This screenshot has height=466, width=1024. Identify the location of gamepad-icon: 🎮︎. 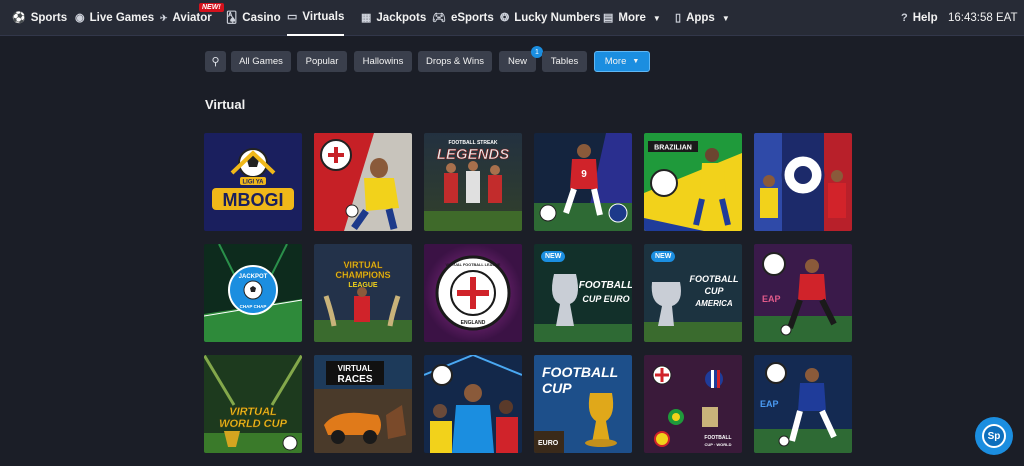
(439, 17).